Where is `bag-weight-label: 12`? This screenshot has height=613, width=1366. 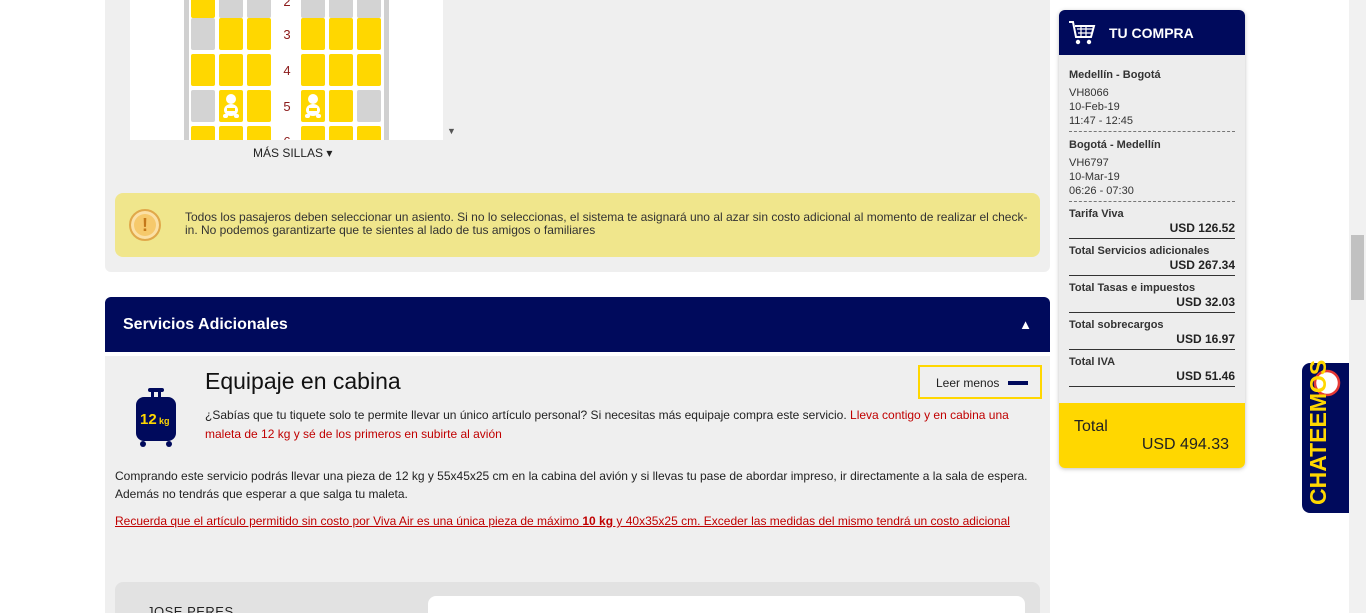
bag-weight-label: 12 is located at coordinates (148, 419).